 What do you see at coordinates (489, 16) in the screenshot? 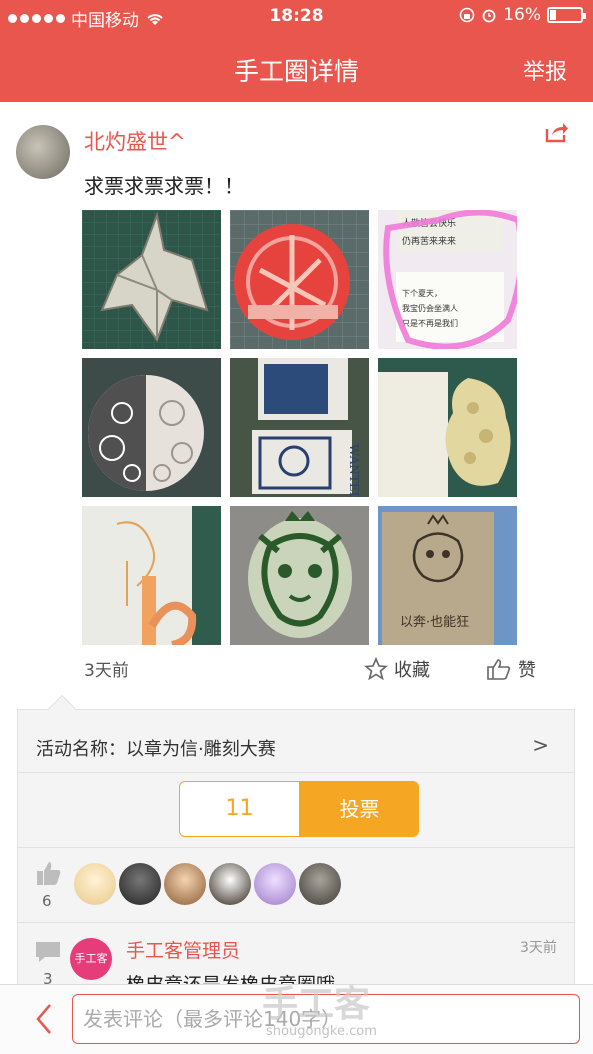
I see `alarm-icon` at bounding box center [489, 16].